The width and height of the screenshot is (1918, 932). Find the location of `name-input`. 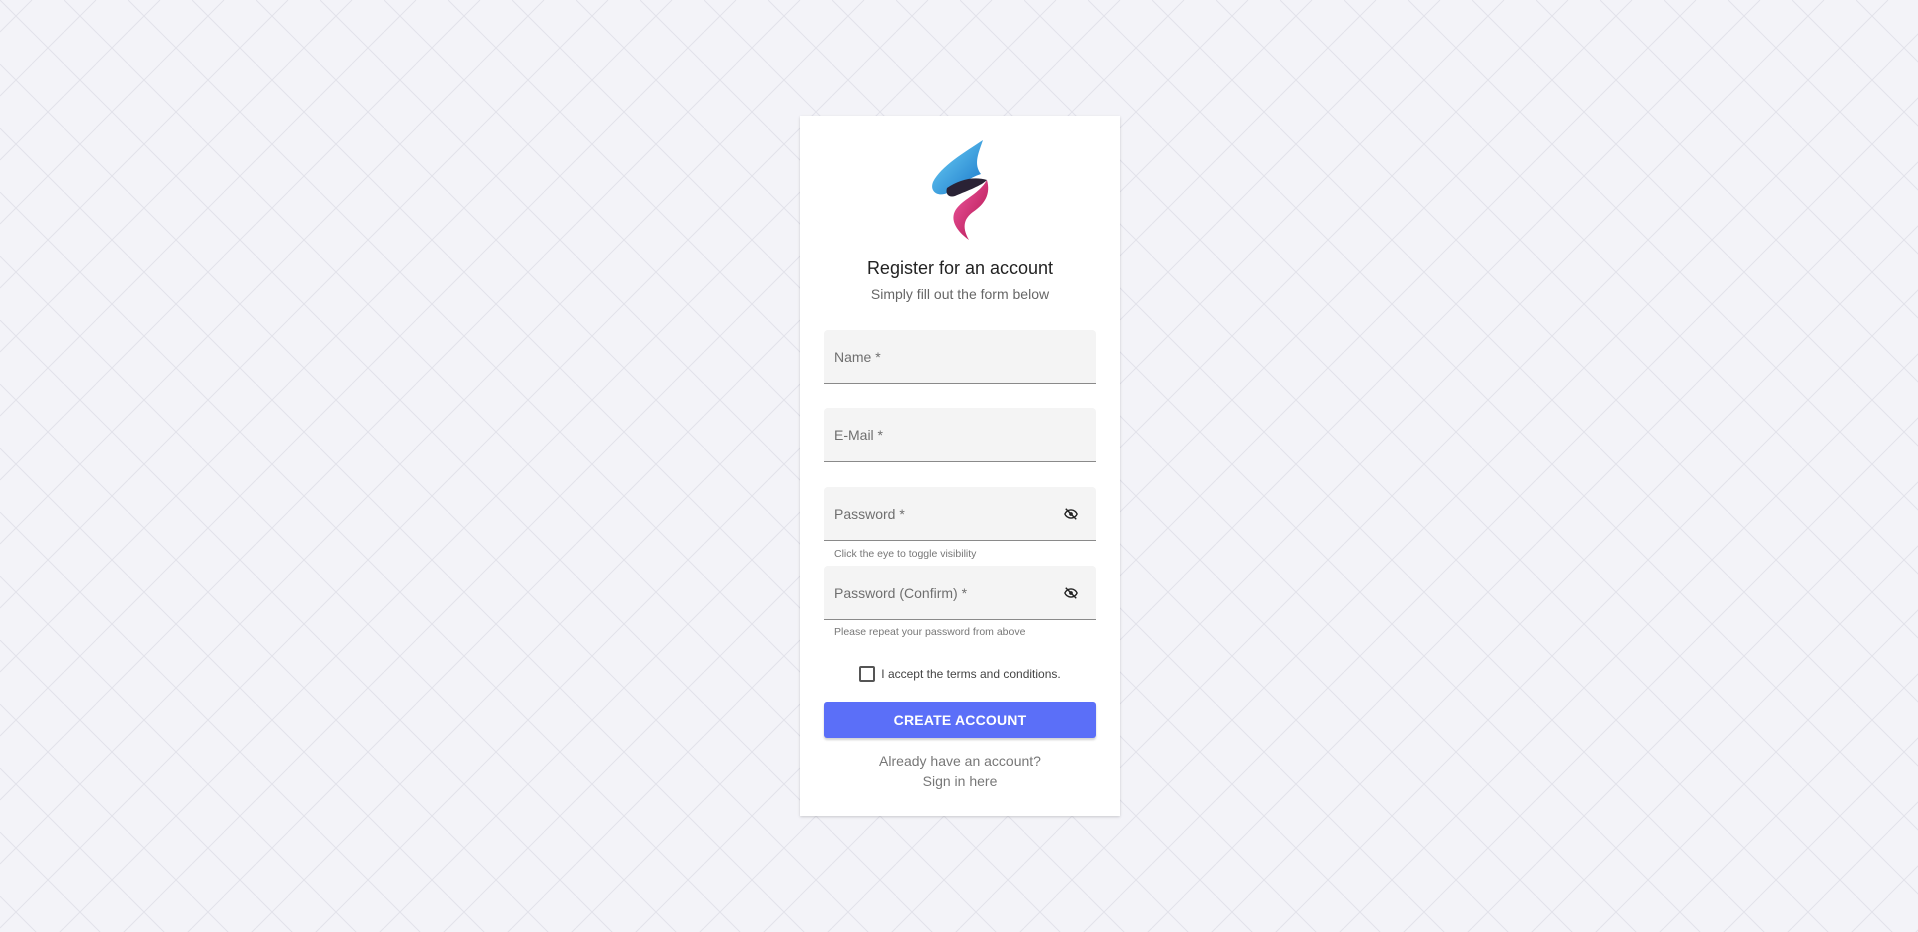

name-input is located at coordinates (944, 357).